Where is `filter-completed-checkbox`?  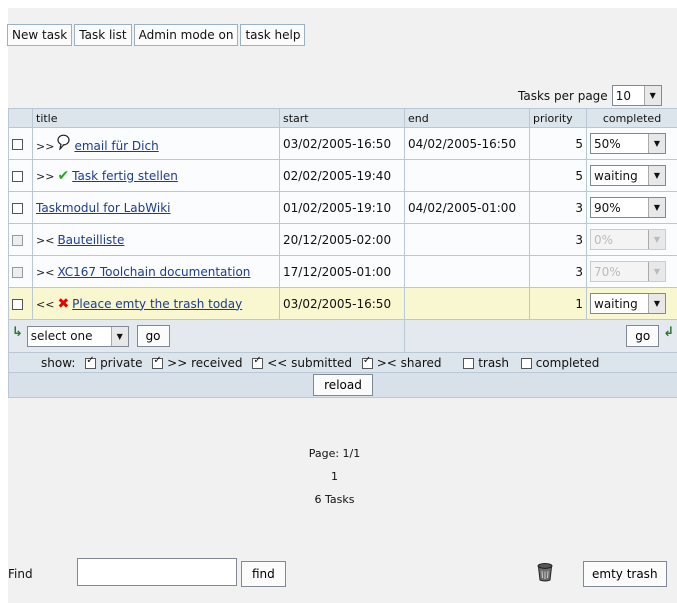
filter-completed-checkbox is located at coordinates (526, 363).